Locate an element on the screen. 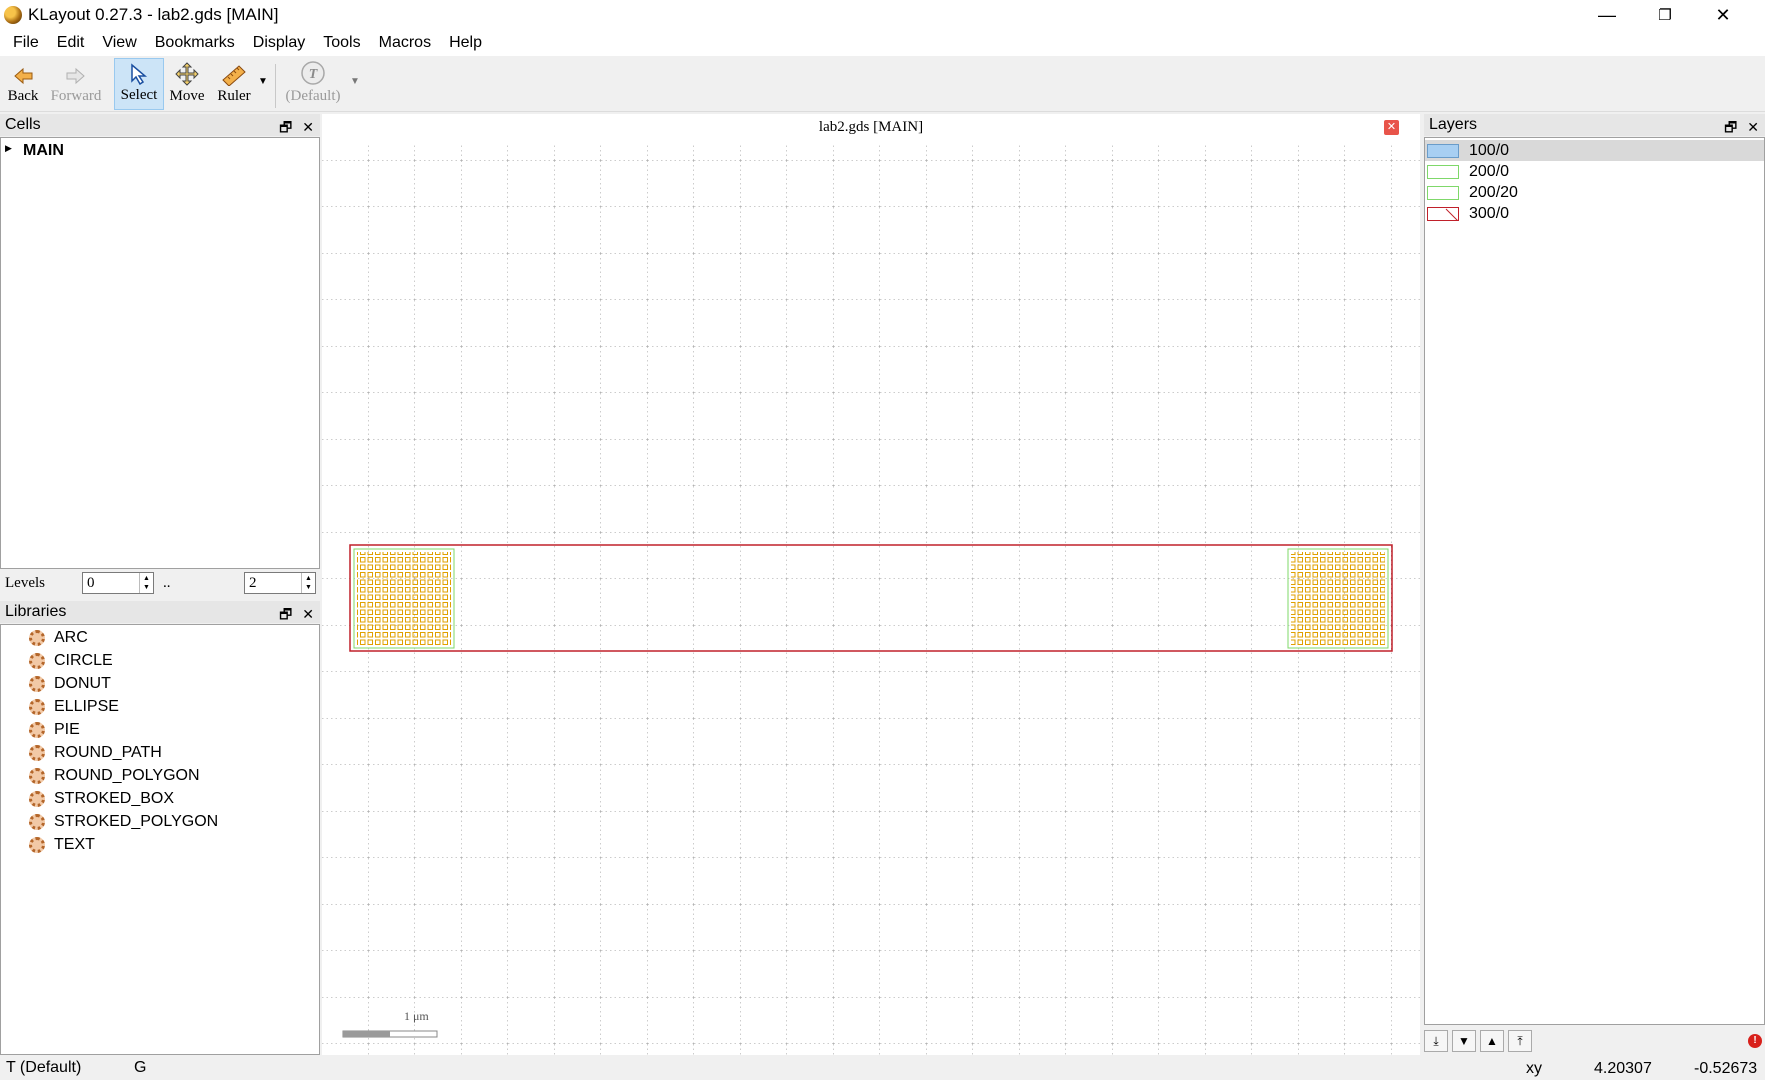 This screenshot has width=1765, height=1080. status-bar: T (Default) G xy 4.20307 -0.52673 is located at coordinates (882, 1068).